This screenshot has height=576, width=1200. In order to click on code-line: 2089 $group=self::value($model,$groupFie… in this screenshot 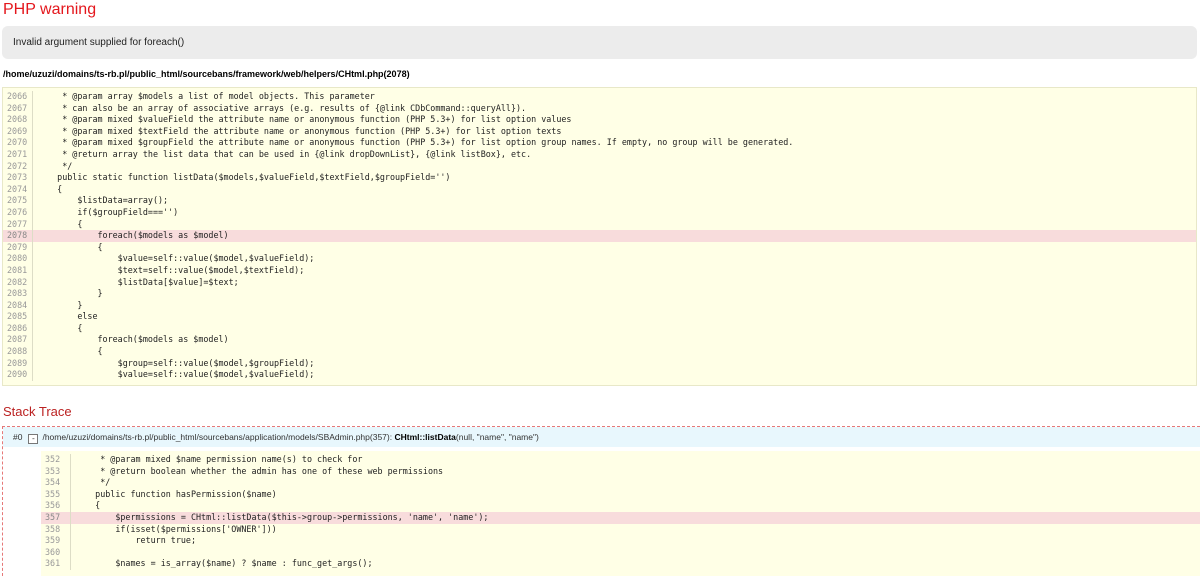, I will do `click(599, 363)`.